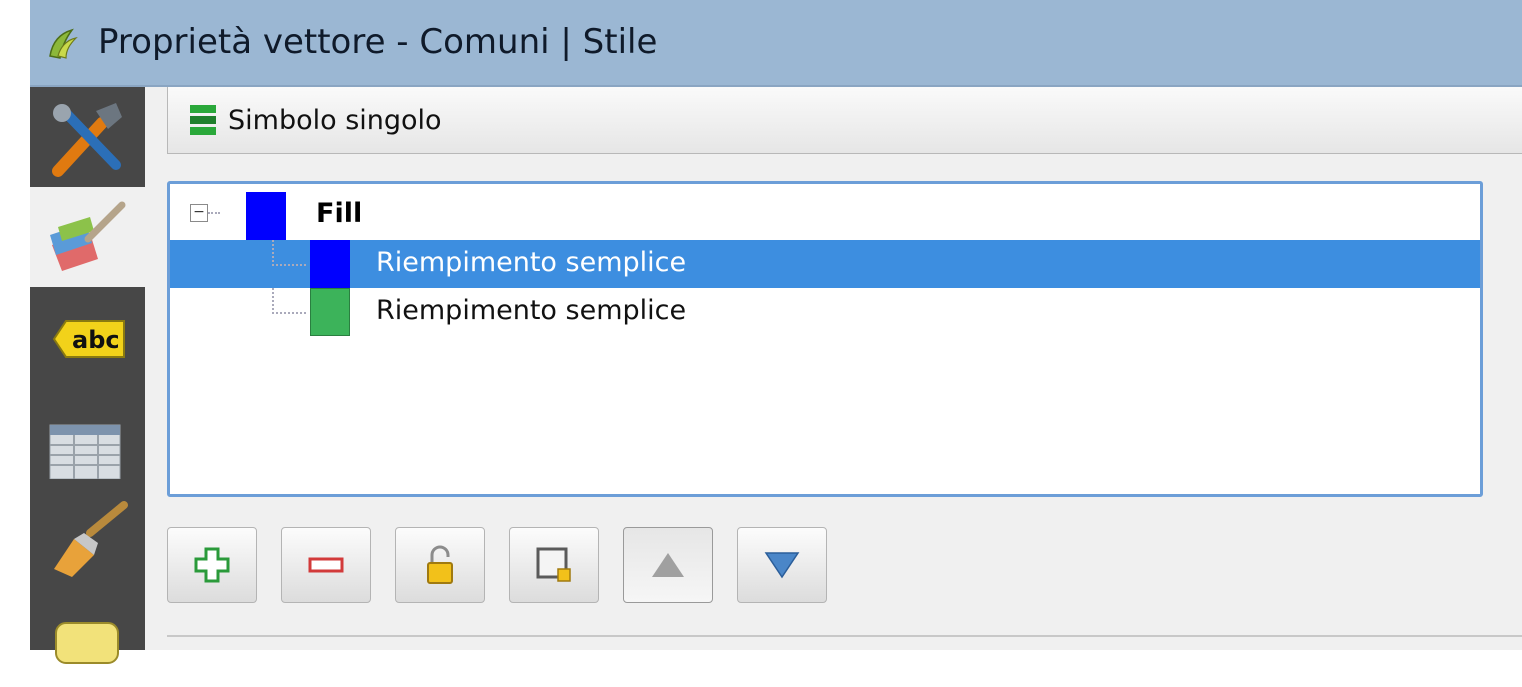 The width and height of the screenshot is (1522, 687). I want to click on minus-icon, so click(326, 565).